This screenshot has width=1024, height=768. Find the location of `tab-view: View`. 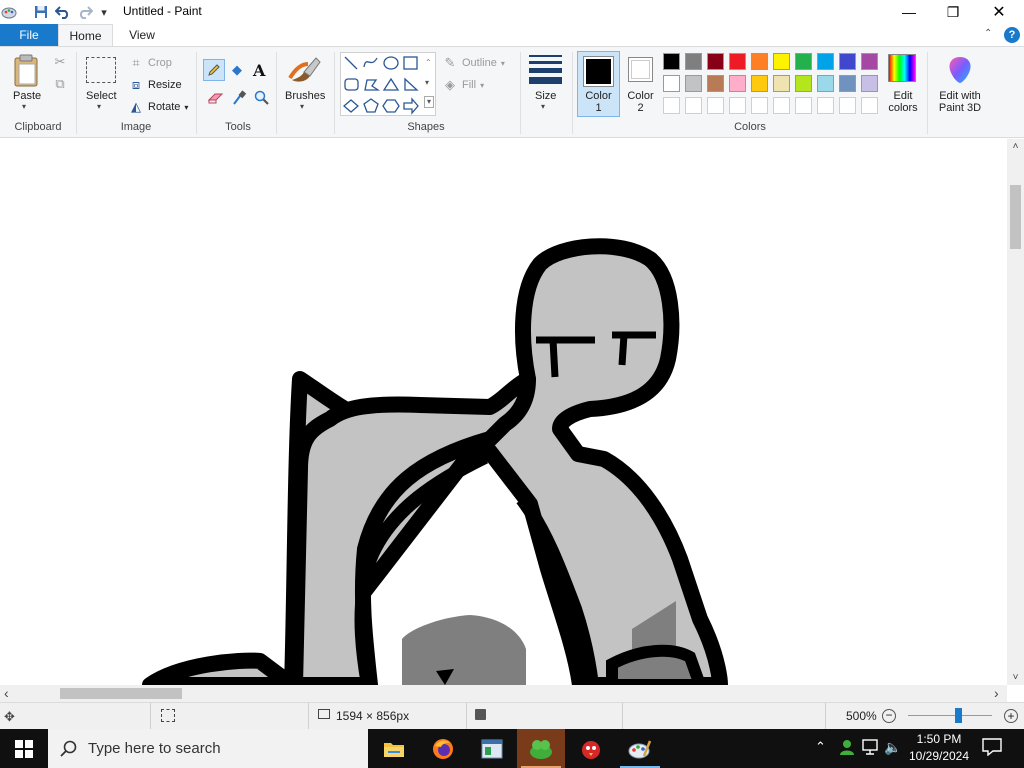

tab-view: View is located at coordinates (142, 35).